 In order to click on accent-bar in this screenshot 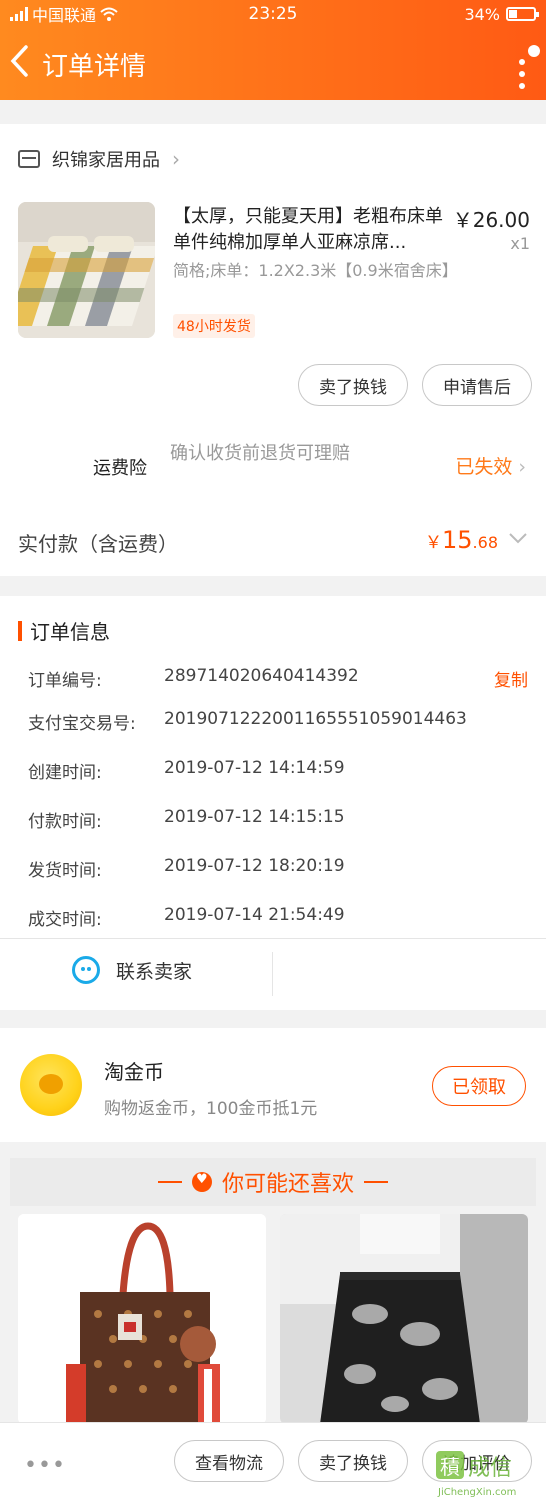, I will do `click(20, 630)`.